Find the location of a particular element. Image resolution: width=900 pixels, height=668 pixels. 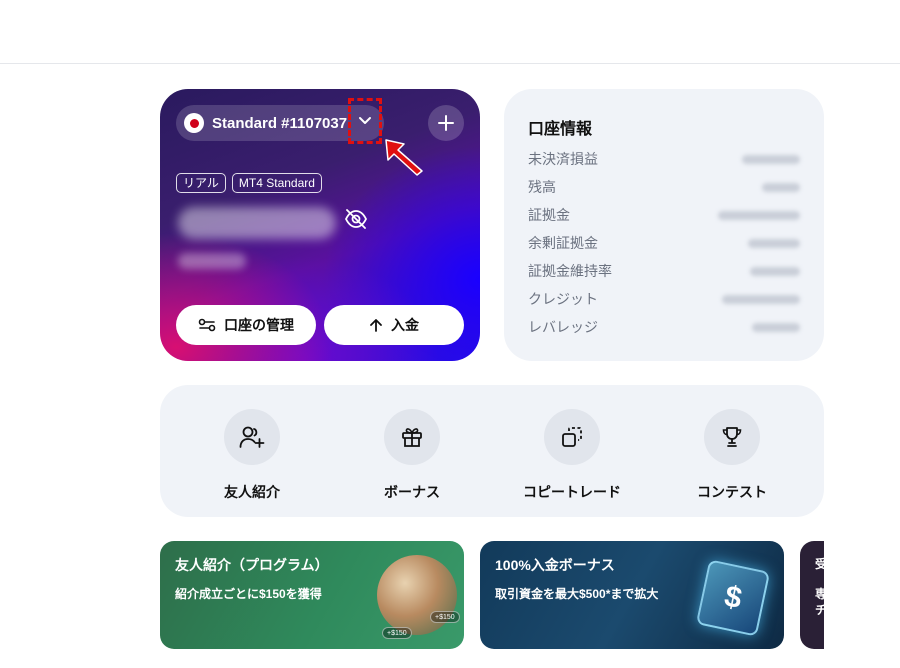

action-bonus: ボーナス is located at coordinates (412, 455).